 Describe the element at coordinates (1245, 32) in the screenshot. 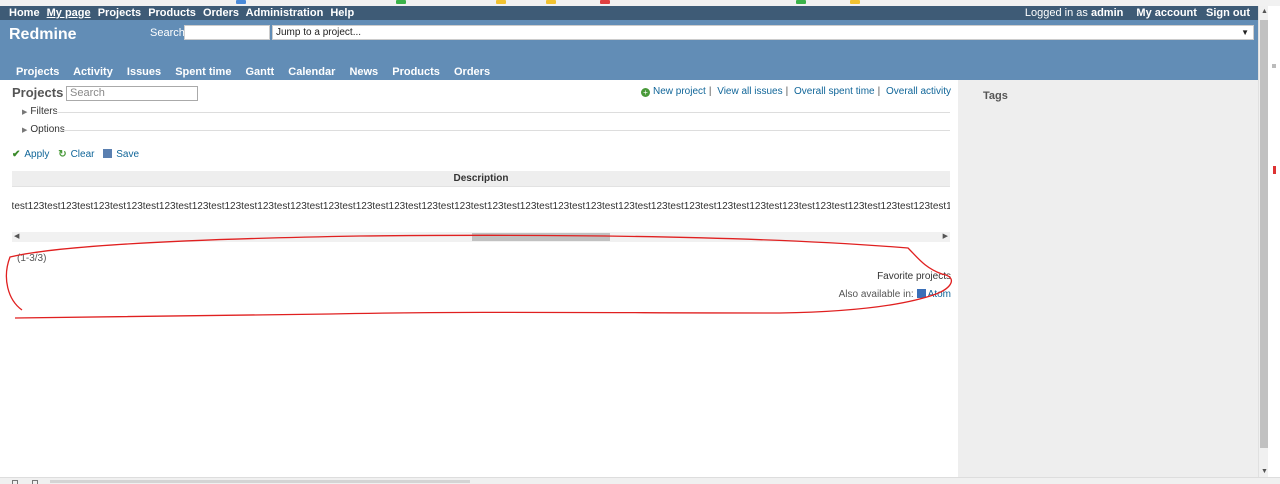

I see `dropdown-arrow-icon: ▼` at that location.